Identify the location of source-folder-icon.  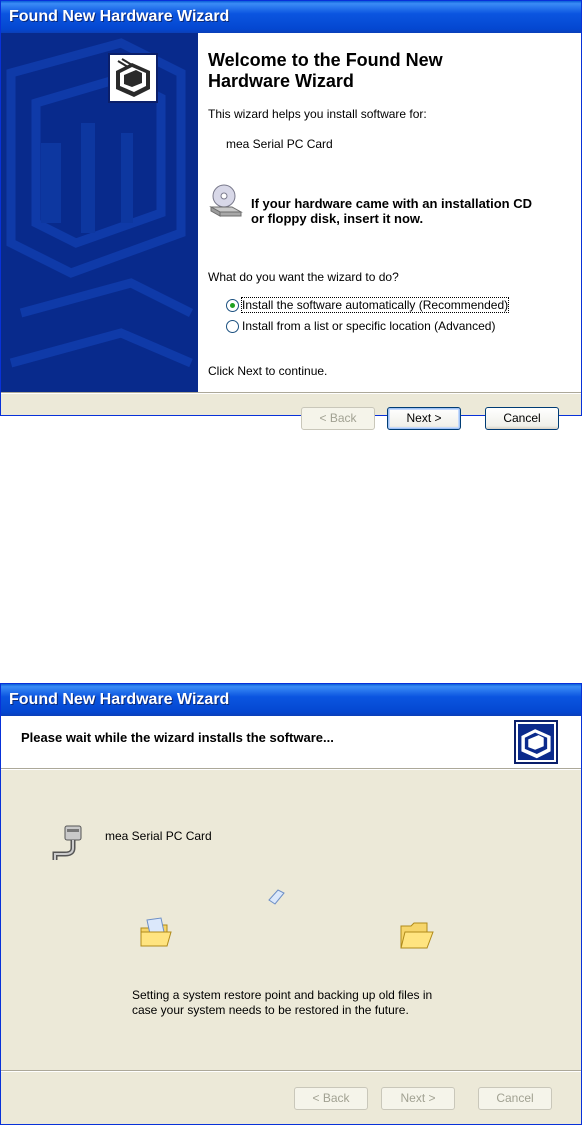
(157, 934).